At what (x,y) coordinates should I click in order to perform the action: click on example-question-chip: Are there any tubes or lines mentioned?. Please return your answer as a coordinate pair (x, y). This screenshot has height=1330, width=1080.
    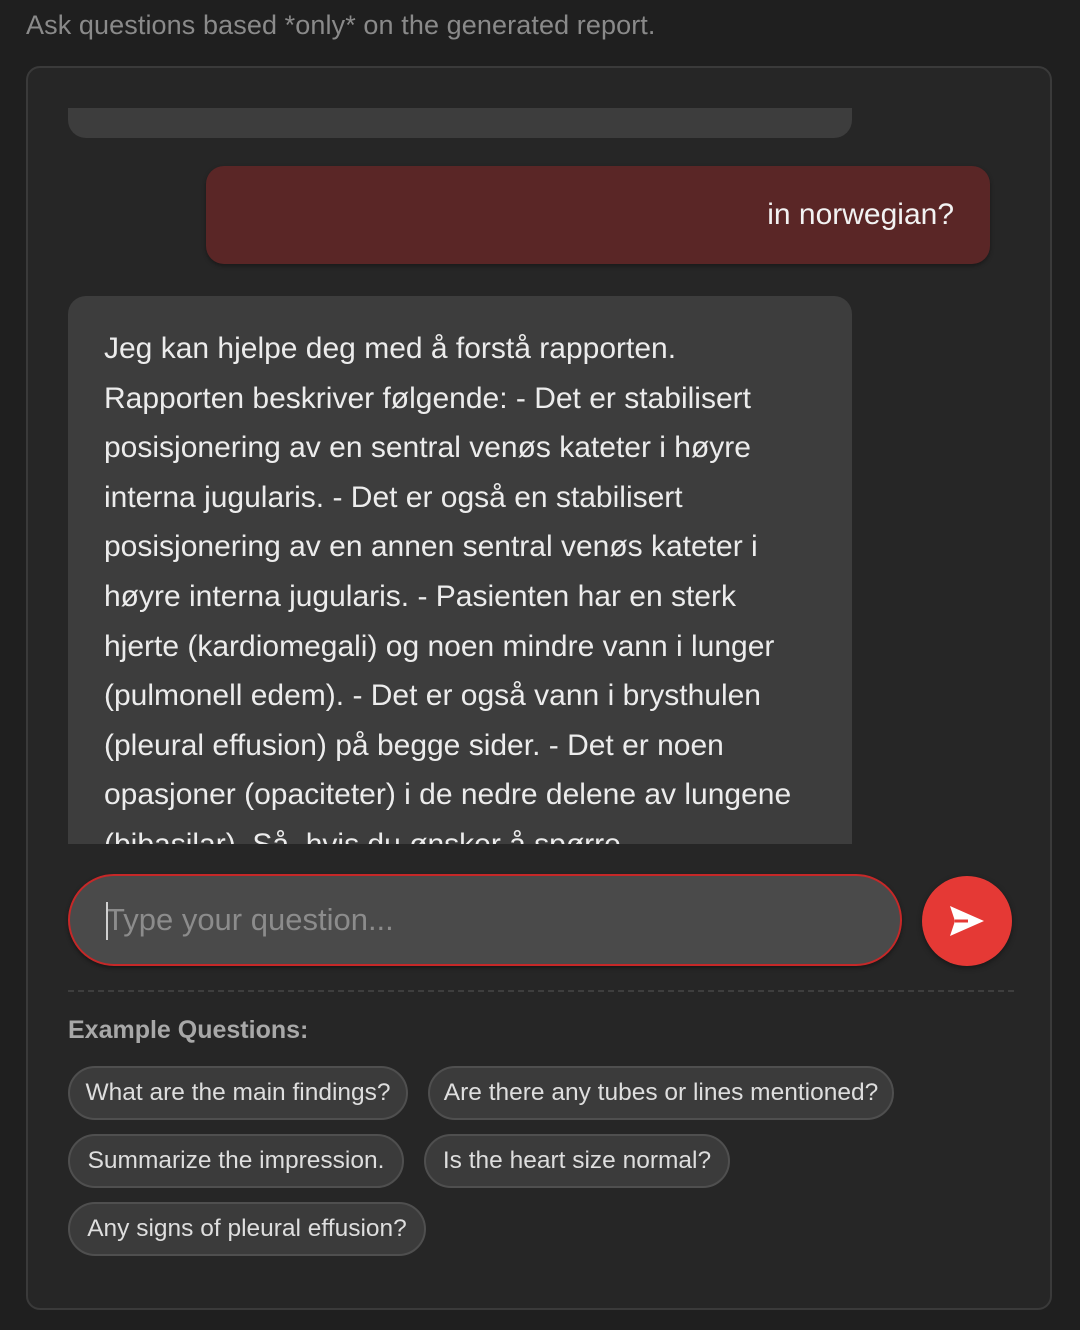
    Looking at the image, I should click on (661, 1093).